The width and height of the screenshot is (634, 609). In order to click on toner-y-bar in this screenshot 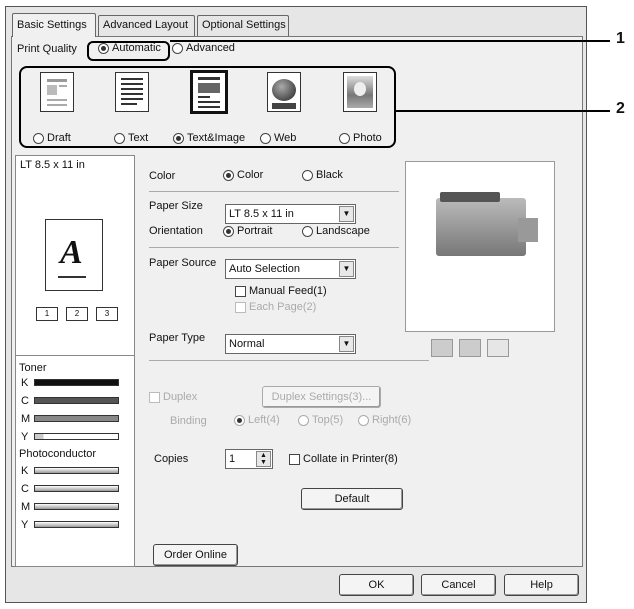, I will do `click(76, 436)`.